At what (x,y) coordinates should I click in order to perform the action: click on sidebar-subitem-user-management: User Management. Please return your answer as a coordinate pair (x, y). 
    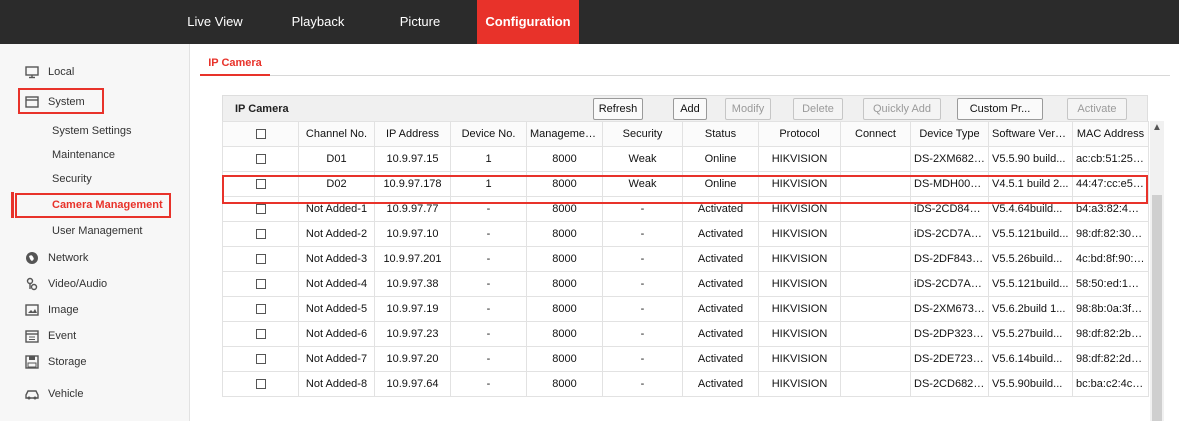
    Looking at the image, I should click on (97, 231).